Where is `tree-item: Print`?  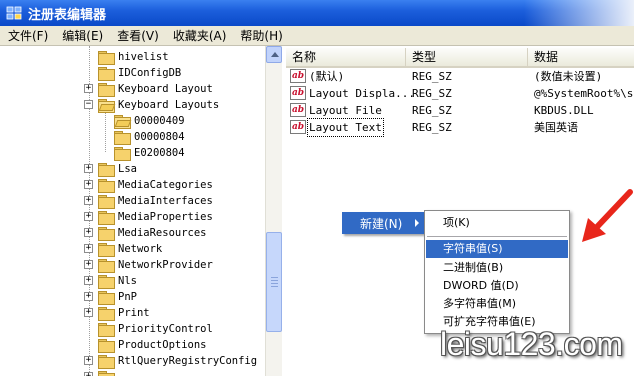
tree-item: Print is located at coordinates (124, 313).